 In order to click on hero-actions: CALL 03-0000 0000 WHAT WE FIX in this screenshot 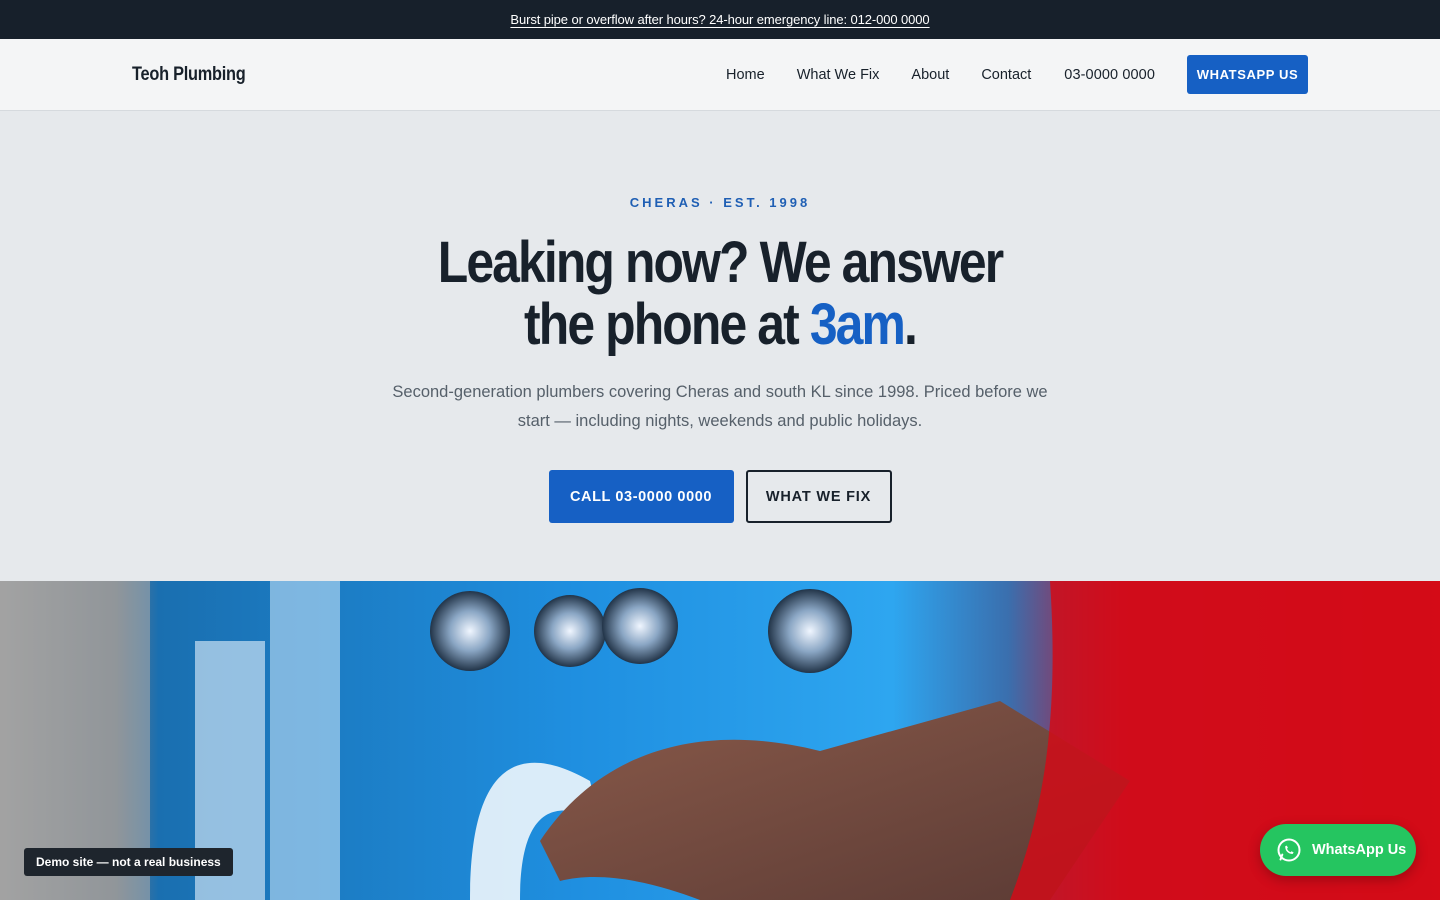, I will do `click(720, 496)`.